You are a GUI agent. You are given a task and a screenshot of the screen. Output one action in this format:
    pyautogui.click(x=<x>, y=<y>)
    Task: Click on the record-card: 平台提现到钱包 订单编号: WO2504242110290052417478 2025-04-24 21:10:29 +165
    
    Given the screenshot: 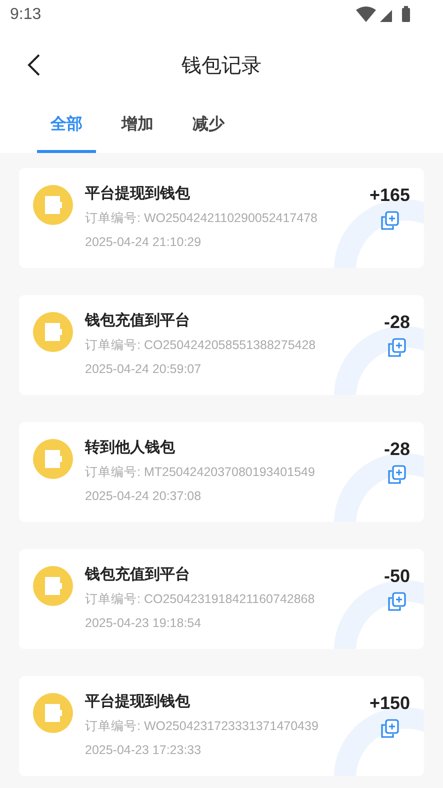 What is the action you would take?
    pyautogui.click(x=221, y=218)
    